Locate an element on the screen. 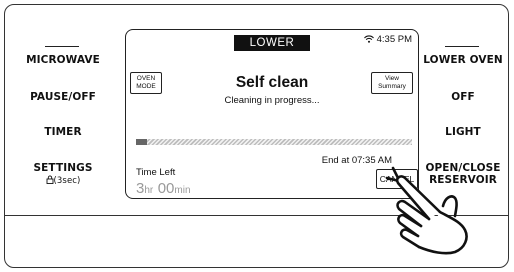 The height and width of the screenshot is (272, 514). pause-off-label: PAUSE/OFF is located at coordinates (63, 97).